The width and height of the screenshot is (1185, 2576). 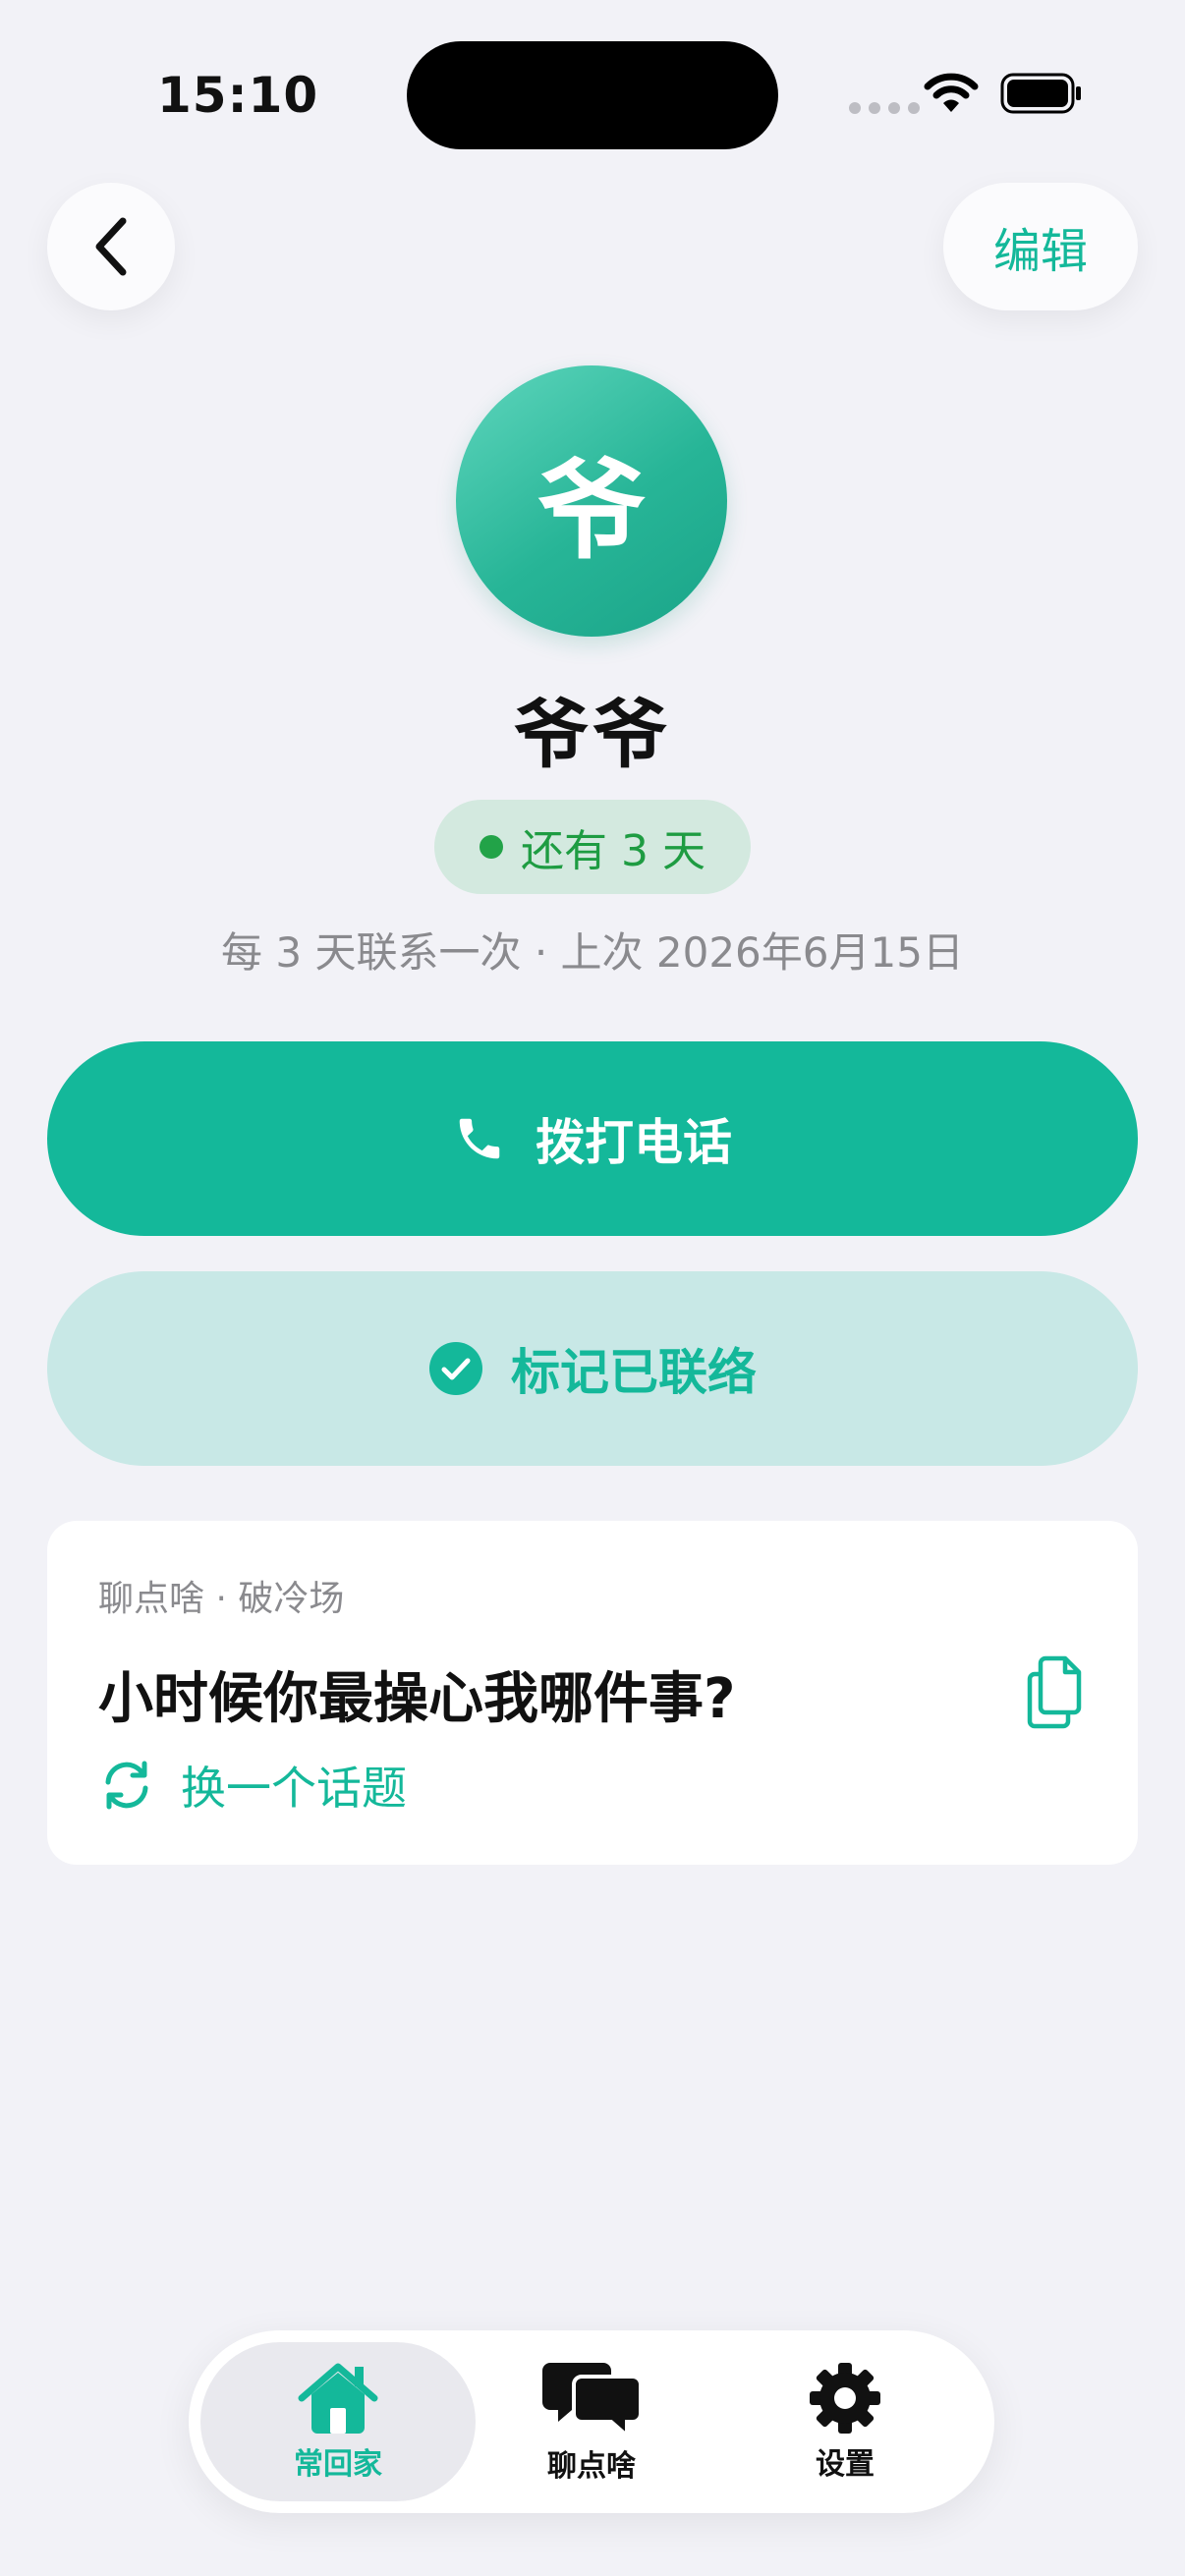 I want to click on call-button: 拨打电话, so click(x=592, y=1138).